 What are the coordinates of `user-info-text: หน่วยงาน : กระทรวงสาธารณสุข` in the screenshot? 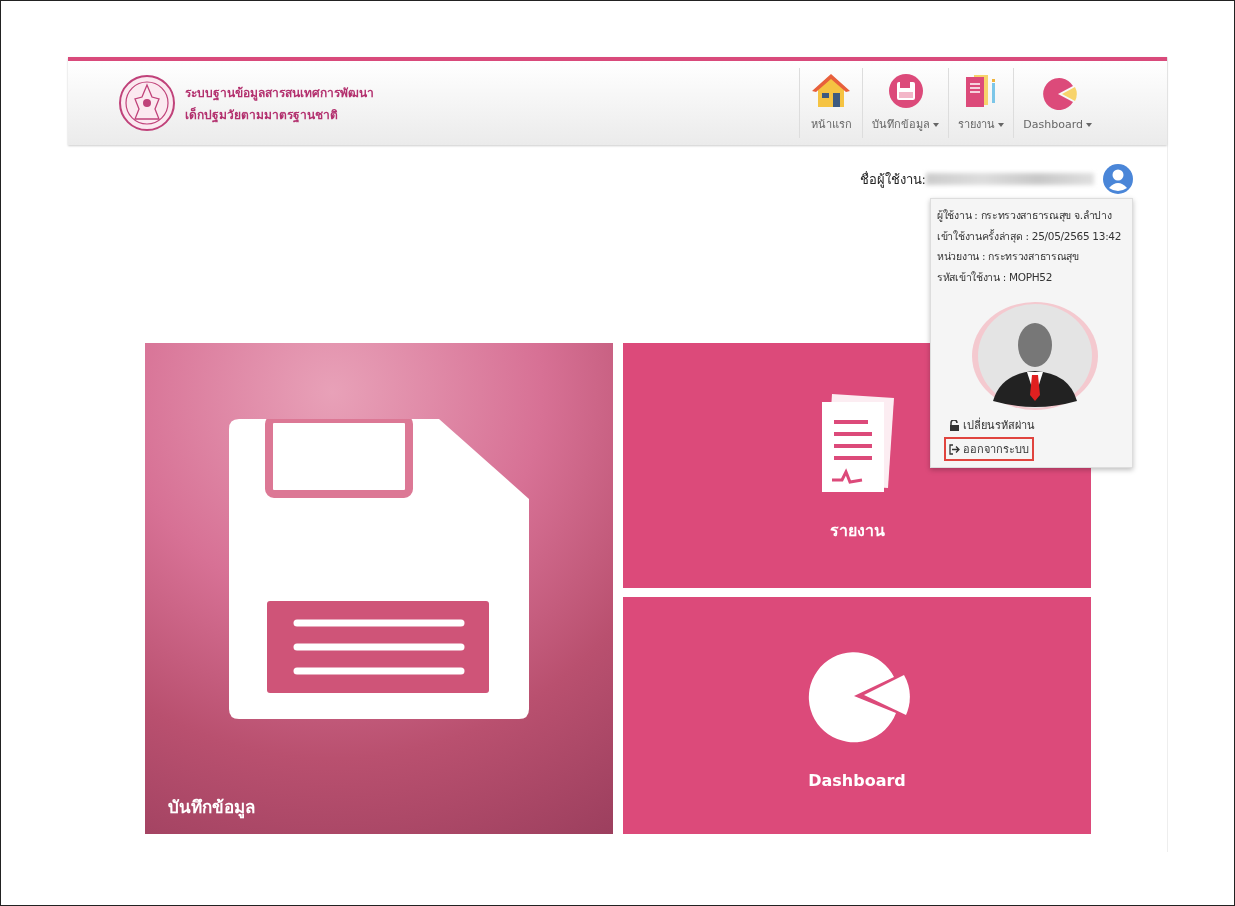 It's located at (1008, 257).